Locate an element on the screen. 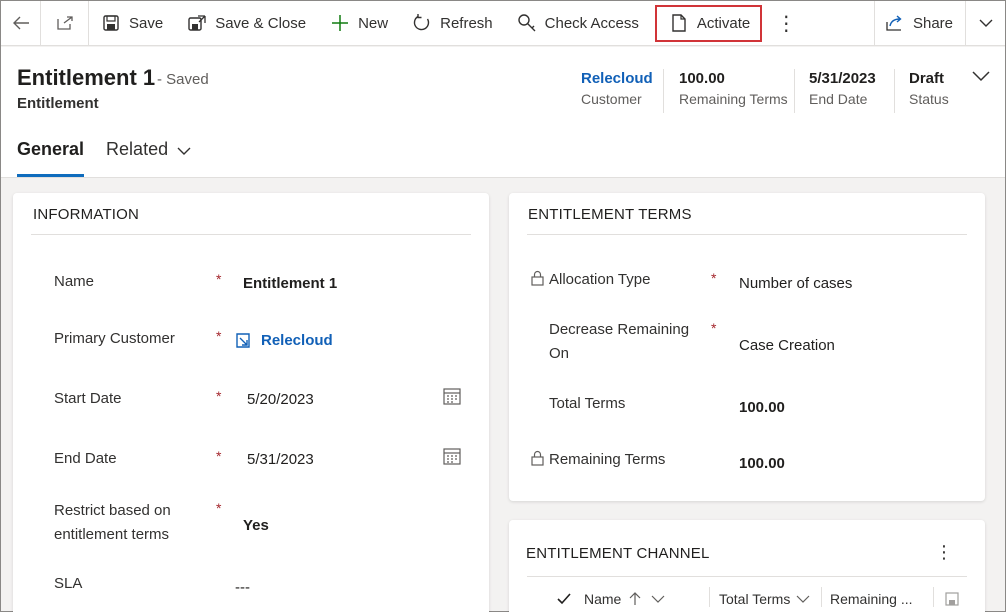  remaining-terms-label: Remaining Terms is located at coordinates (607, 459).